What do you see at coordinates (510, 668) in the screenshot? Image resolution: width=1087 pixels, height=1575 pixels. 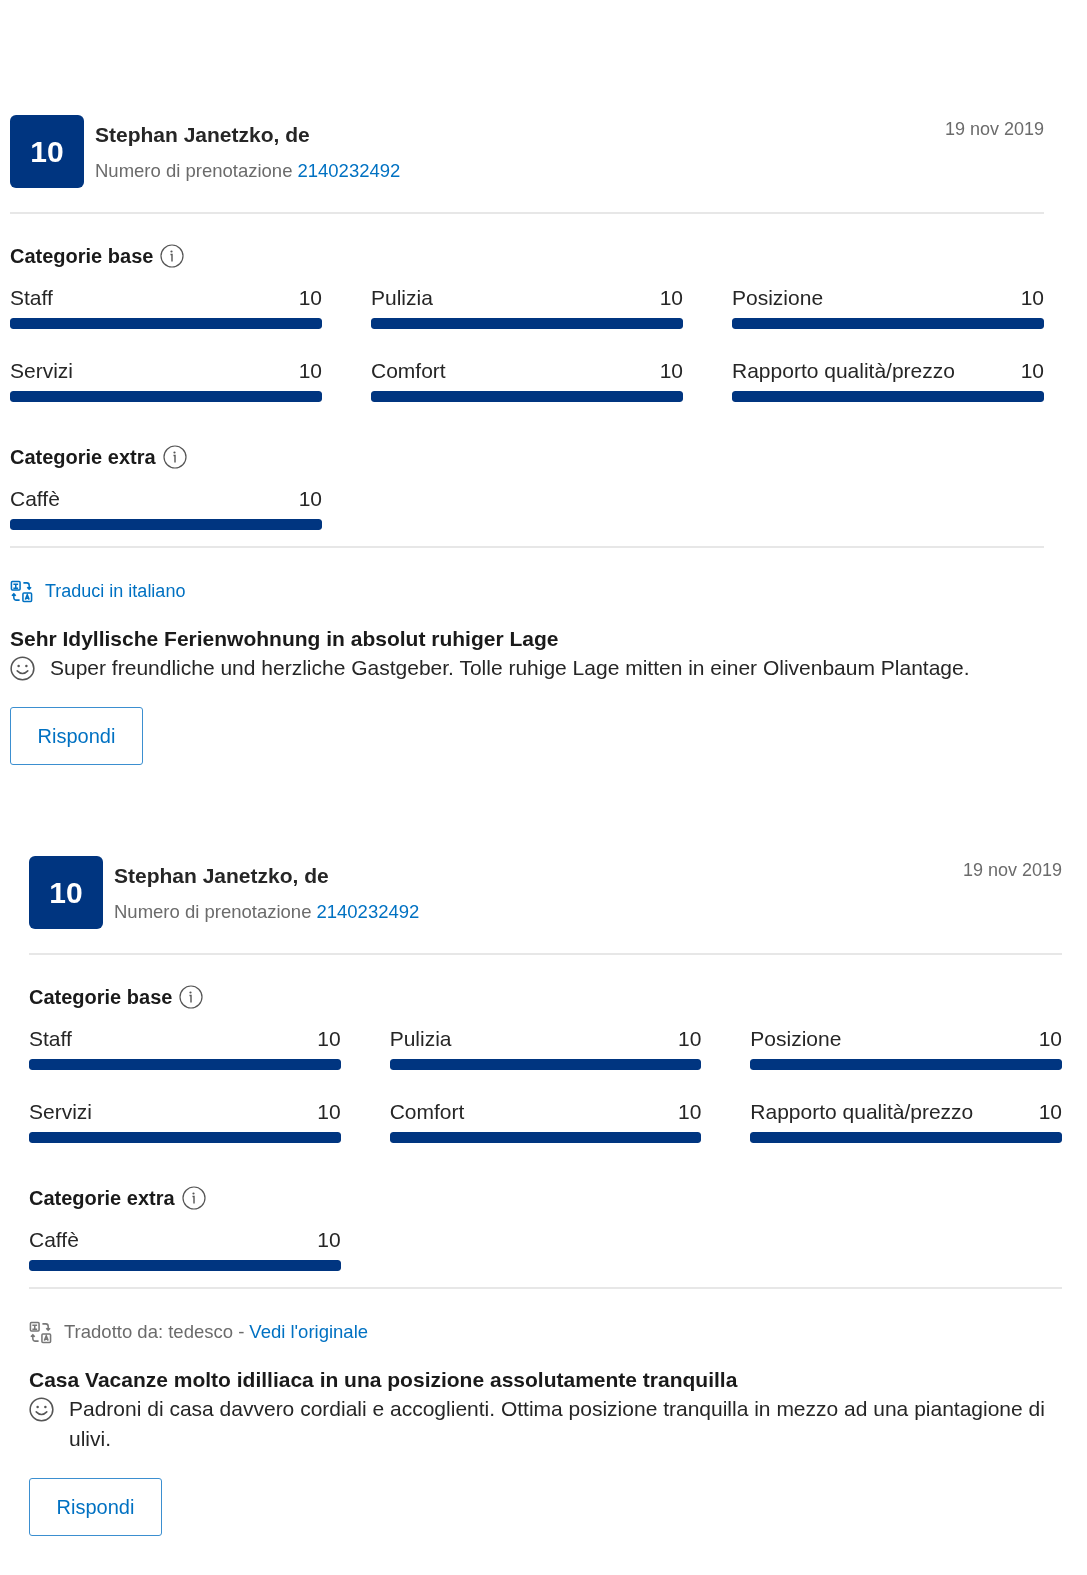 I see `review-text: Super freundliche und herzliche Gastgeber. Tolle ruhige Lage mitten in einer Olivenbaum Plantage.` at bounding box center [510, 668].